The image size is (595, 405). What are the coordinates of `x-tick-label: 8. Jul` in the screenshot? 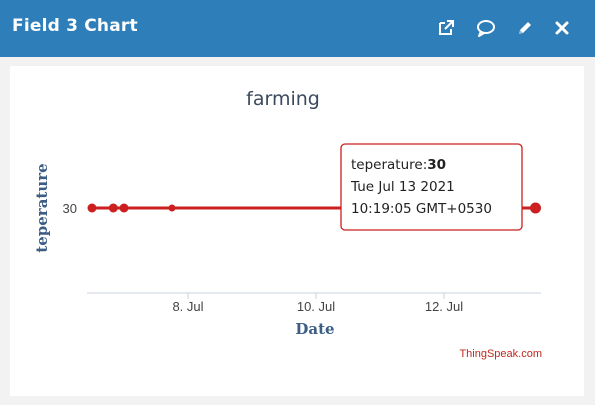 It's located at (187, 306).